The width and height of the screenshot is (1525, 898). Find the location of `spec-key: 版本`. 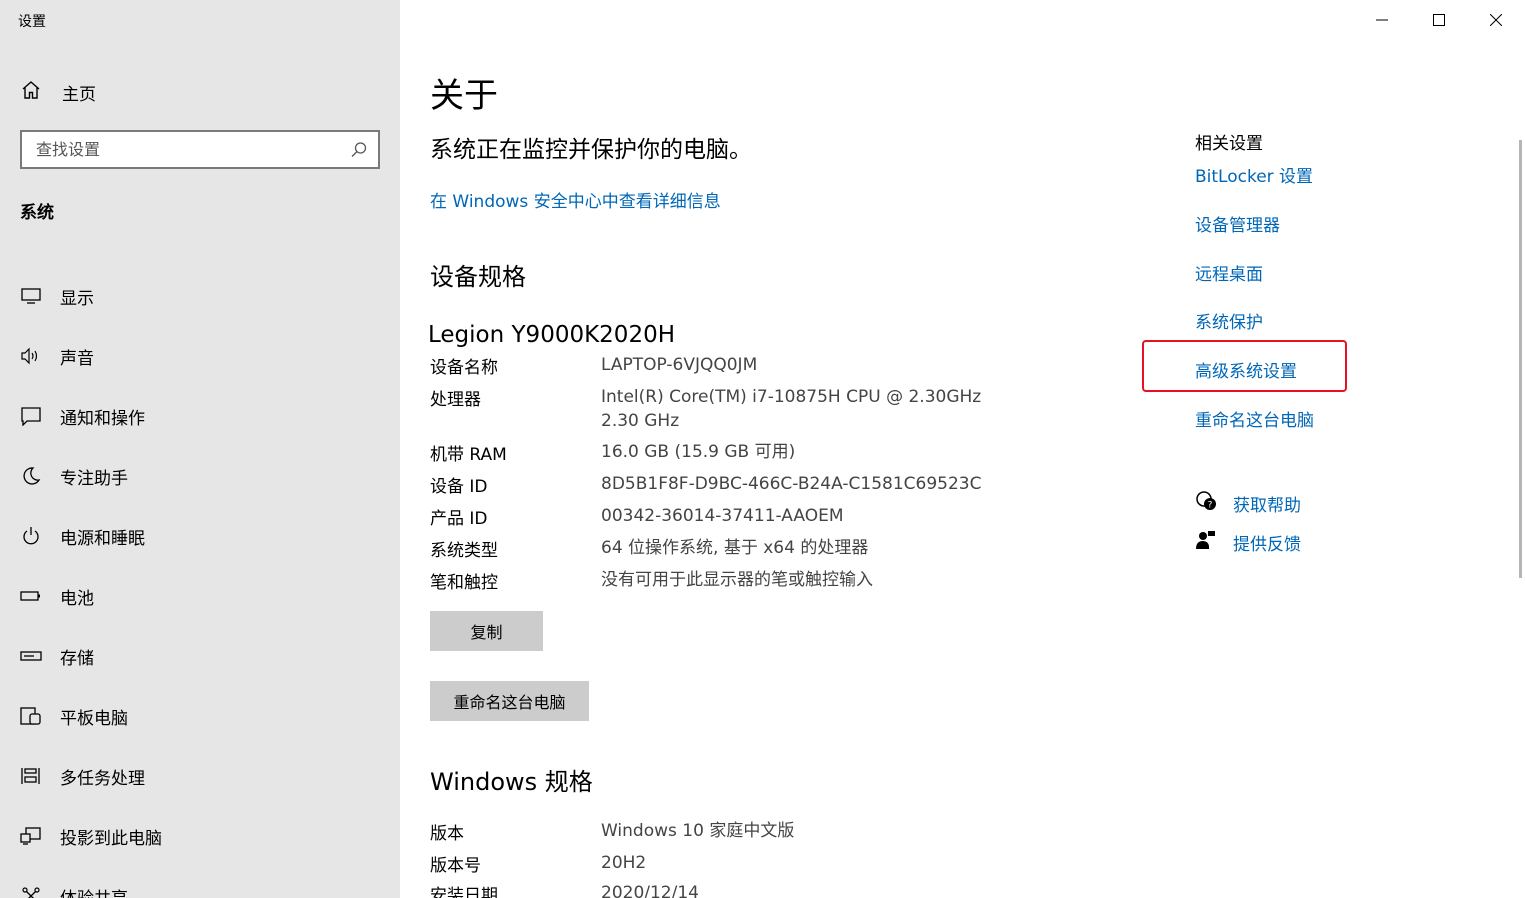

spec-key: 版本 is located at coordinates (447, 834).